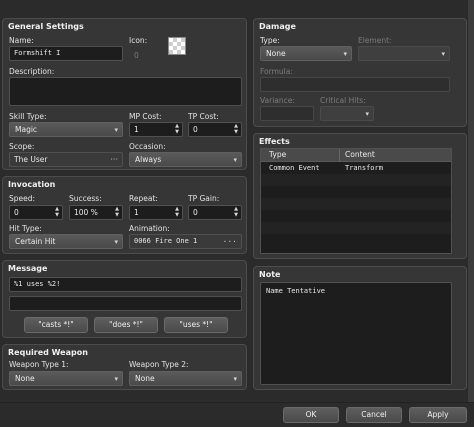  Describe the element at coordinates (237, 414) in the screenshot. I see `footer-bar: OK Cancel Apply` at that location.